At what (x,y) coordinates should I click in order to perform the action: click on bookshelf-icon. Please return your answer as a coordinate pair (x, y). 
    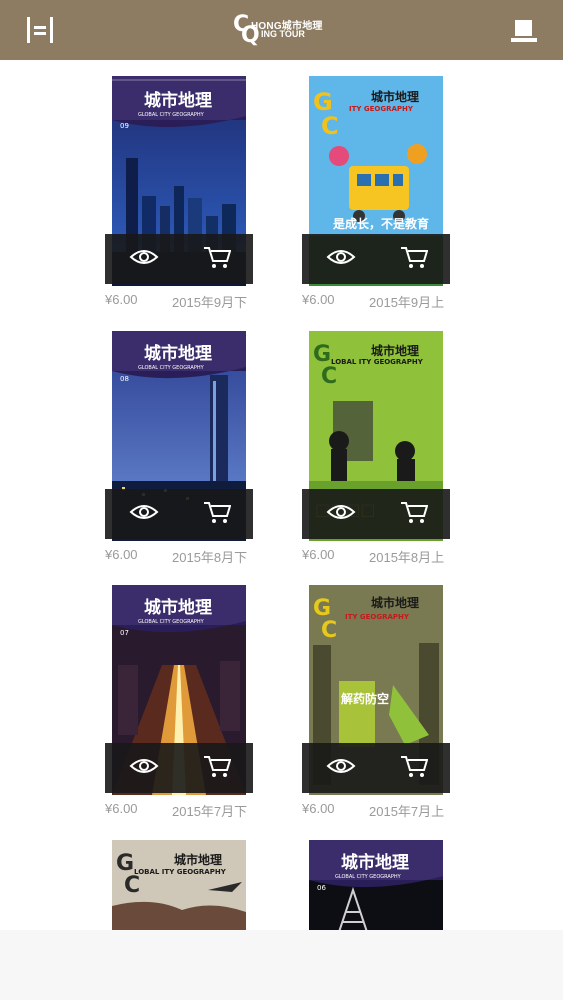
    Looking at the image, I should click on (524, 31).